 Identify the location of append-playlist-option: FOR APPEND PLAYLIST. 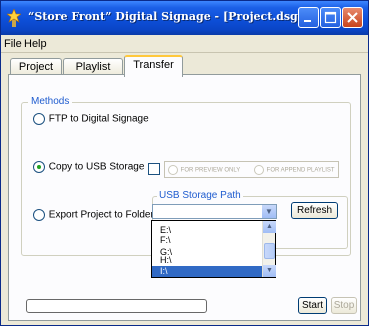
(294, 170).